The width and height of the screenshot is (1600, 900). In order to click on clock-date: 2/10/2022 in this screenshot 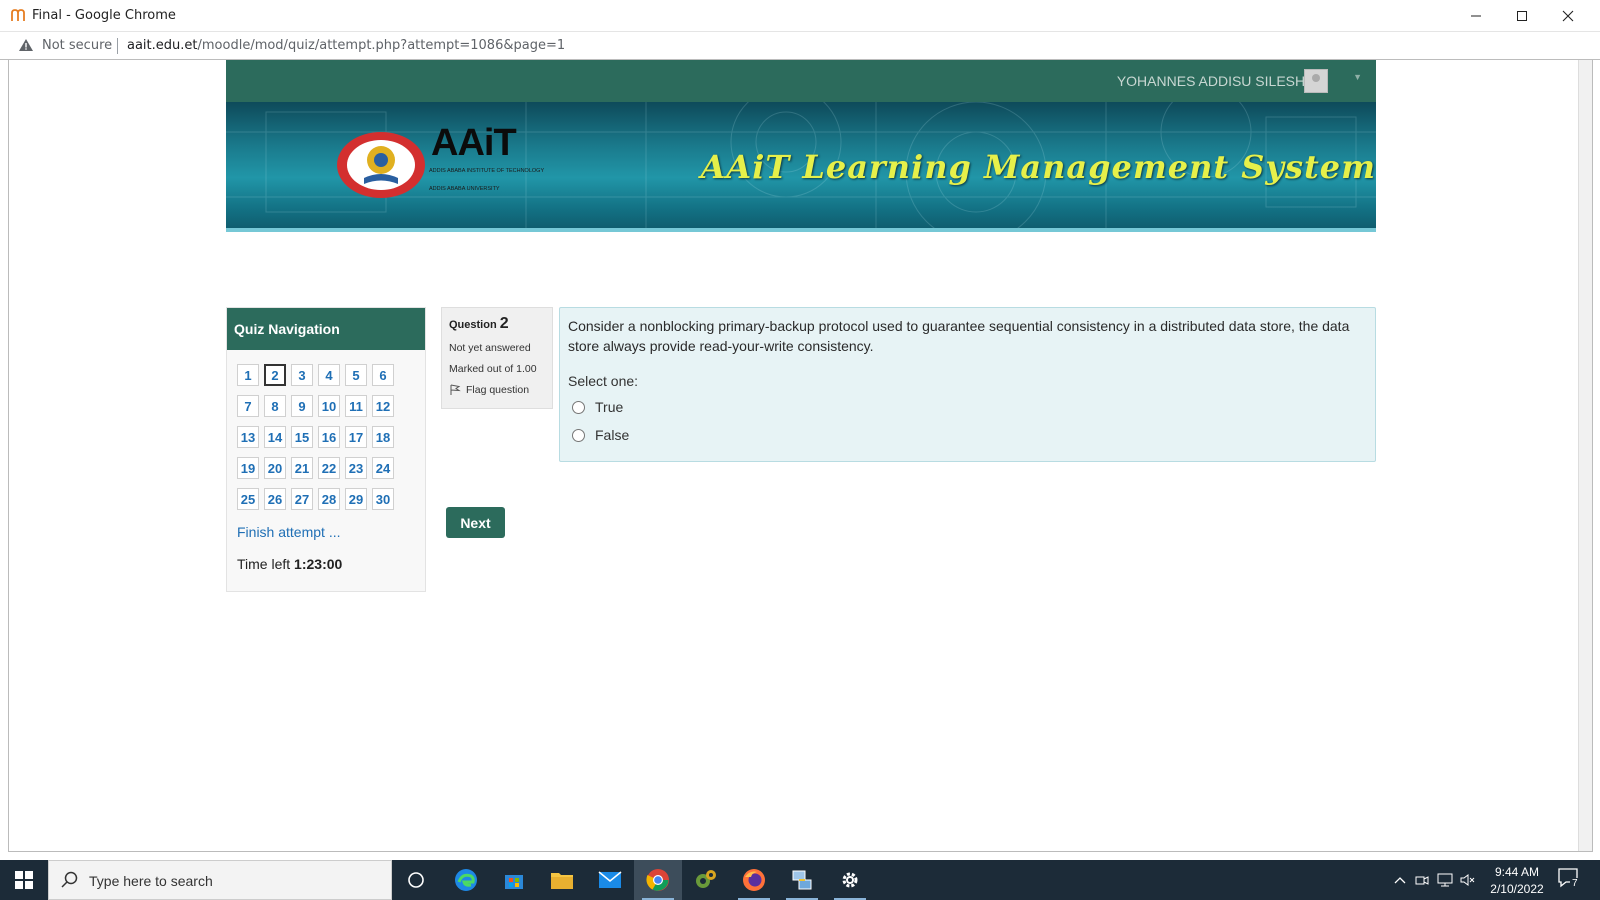, I will do `click(1517, 889)`.